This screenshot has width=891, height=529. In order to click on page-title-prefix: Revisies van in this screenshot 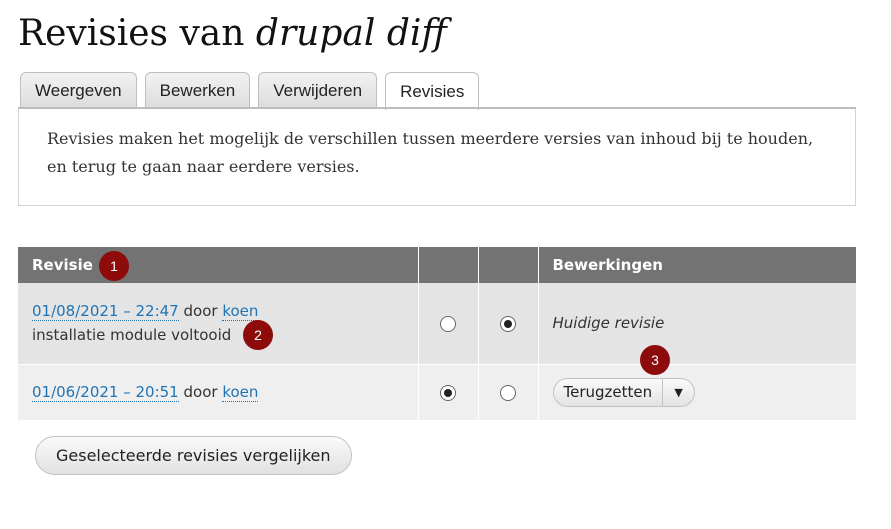, I will do `click(131, 33)`.